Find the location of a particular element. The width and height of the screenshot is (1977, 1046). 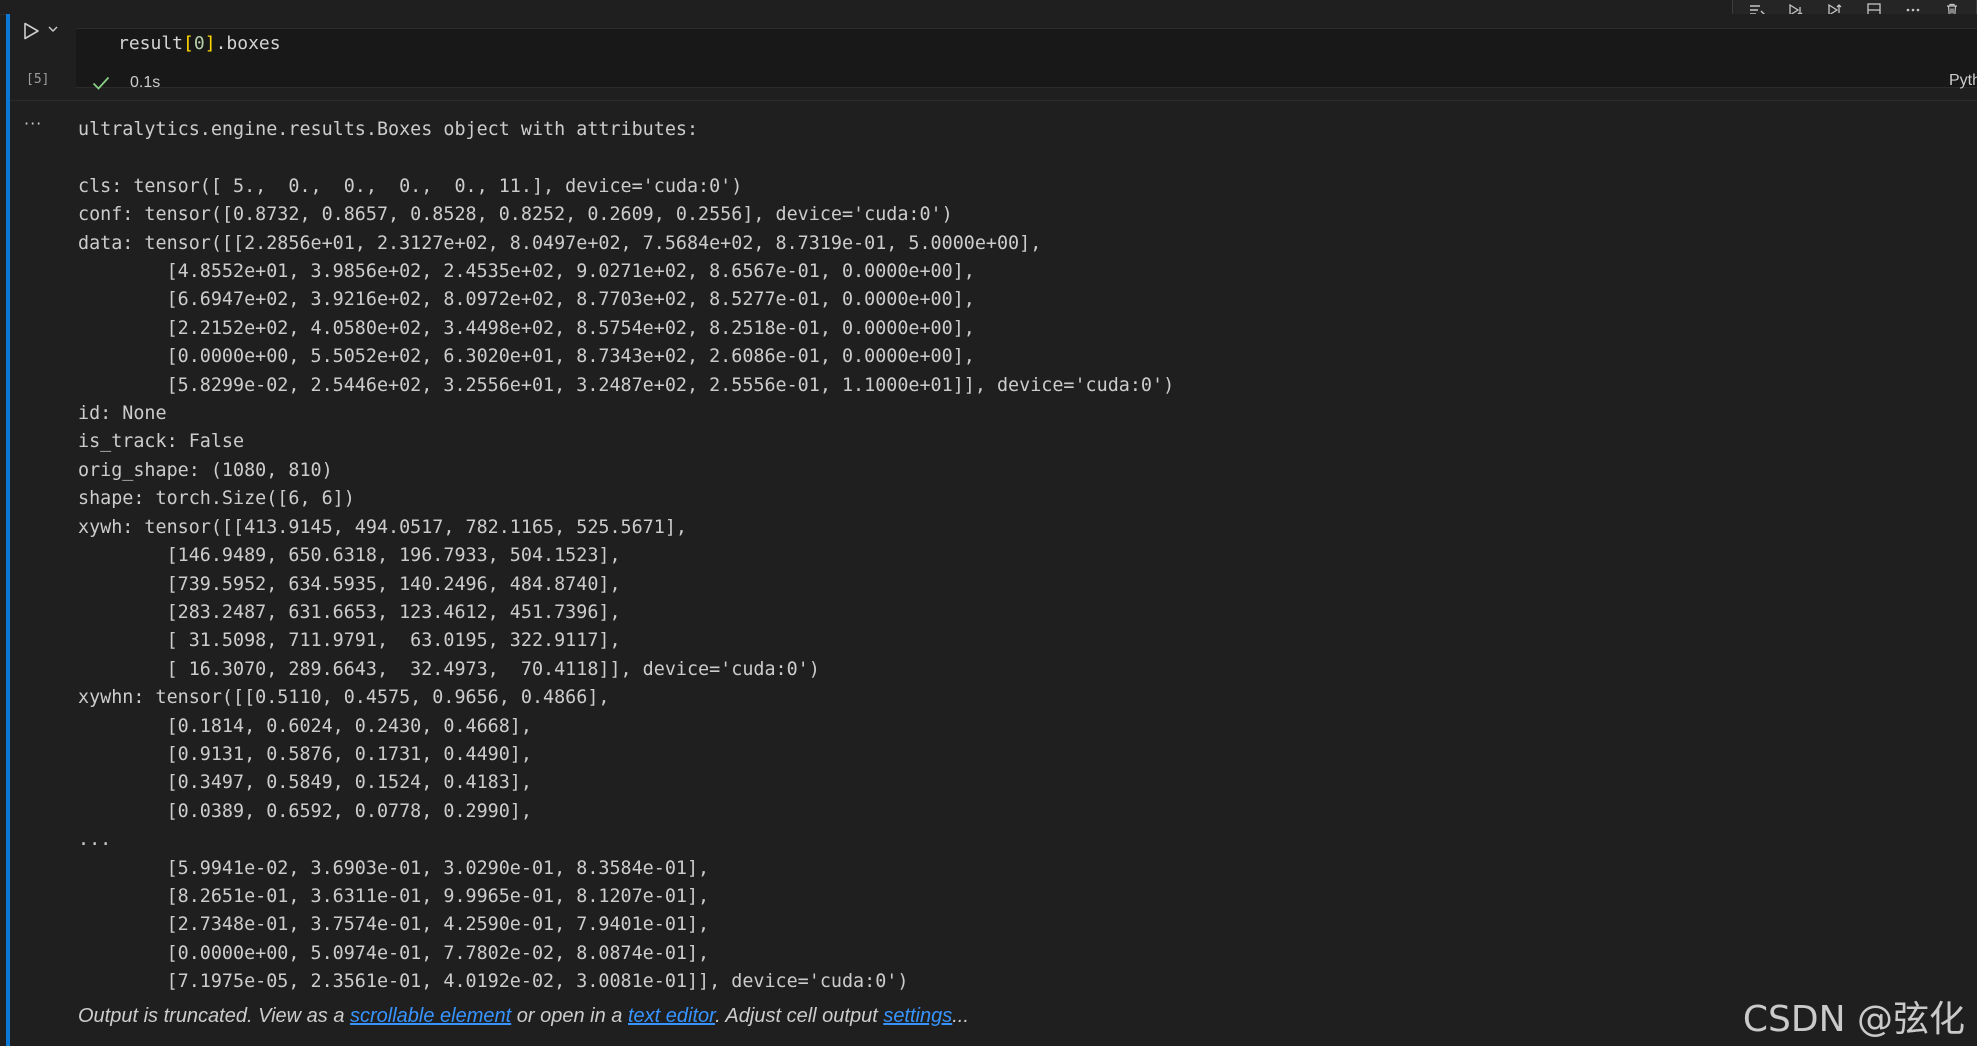

check-icon is located at coordinates (101, 83).